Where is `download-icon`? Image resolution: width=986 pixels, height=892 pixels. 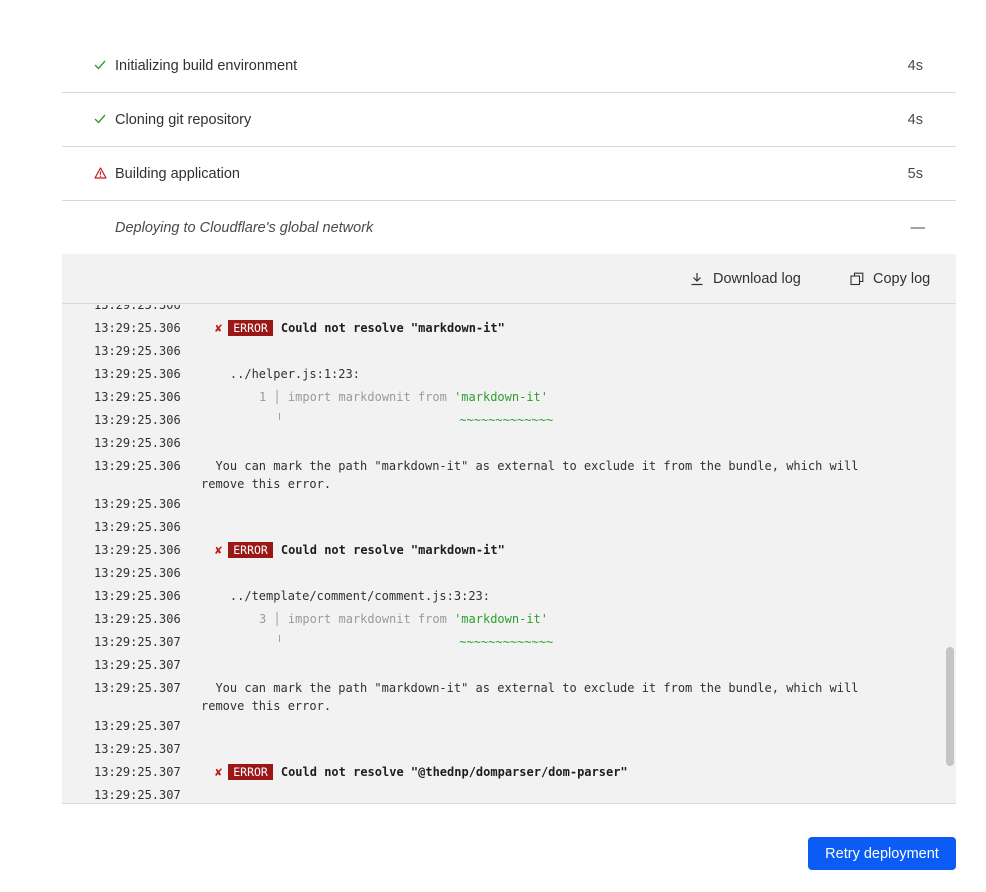 download-icon is located at coordinates (697, 279).